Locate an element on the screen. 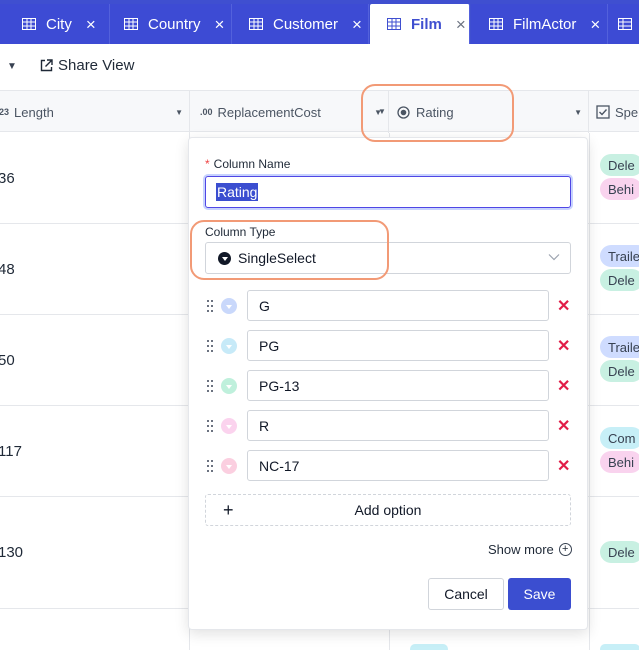 Image resolution: width=639 pixels, height=650 pixels. number-icon: 123 is located at coordinates (5, 112).